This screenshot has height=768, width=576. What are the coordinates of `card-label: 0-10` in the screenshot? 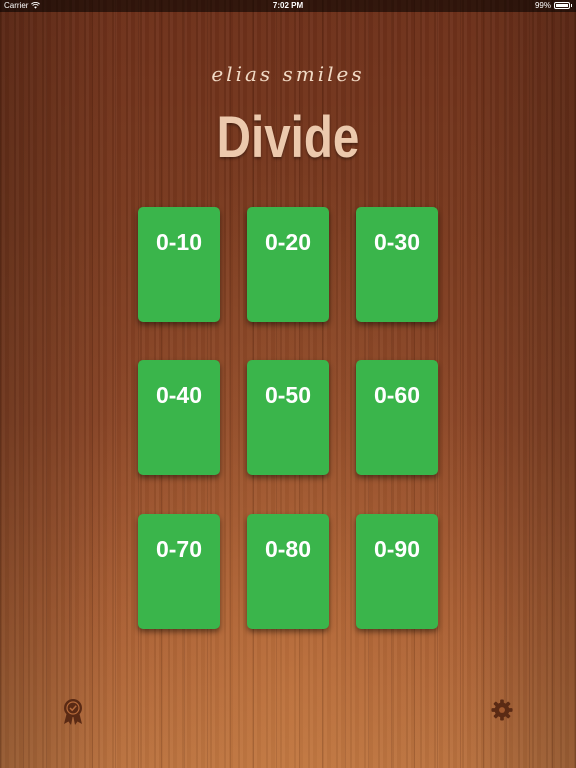 It's located at (179, 242).